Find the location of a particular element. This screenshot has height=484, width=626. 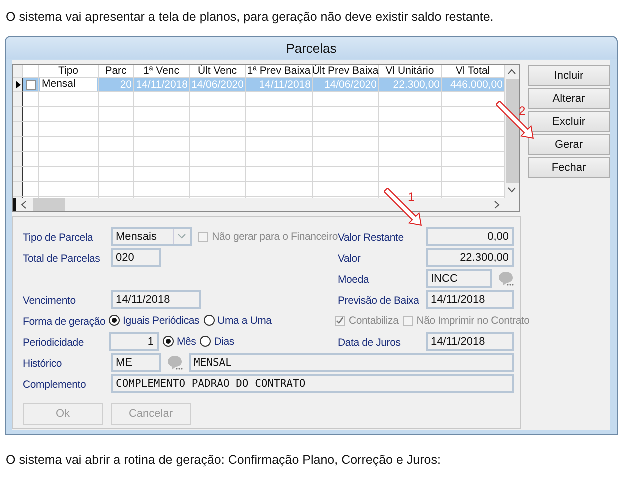

field-label: Previsão de Baixa is located at coordinates (379, 300).